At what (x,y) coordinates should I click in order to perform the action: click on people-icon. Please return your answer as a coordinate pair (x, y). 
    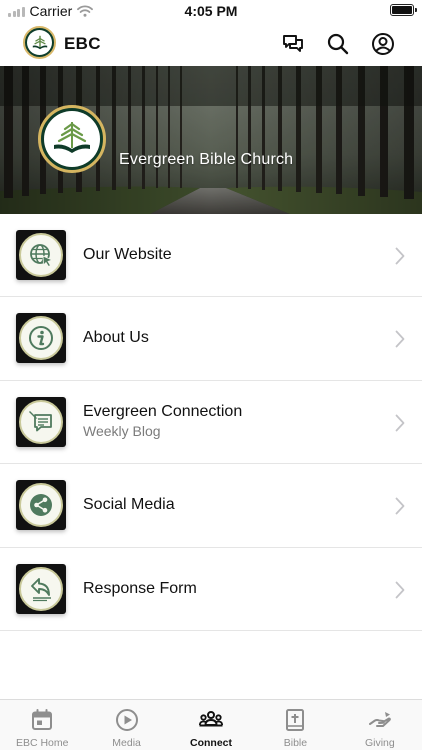
    Looking at the image, I should click on (211, 719).